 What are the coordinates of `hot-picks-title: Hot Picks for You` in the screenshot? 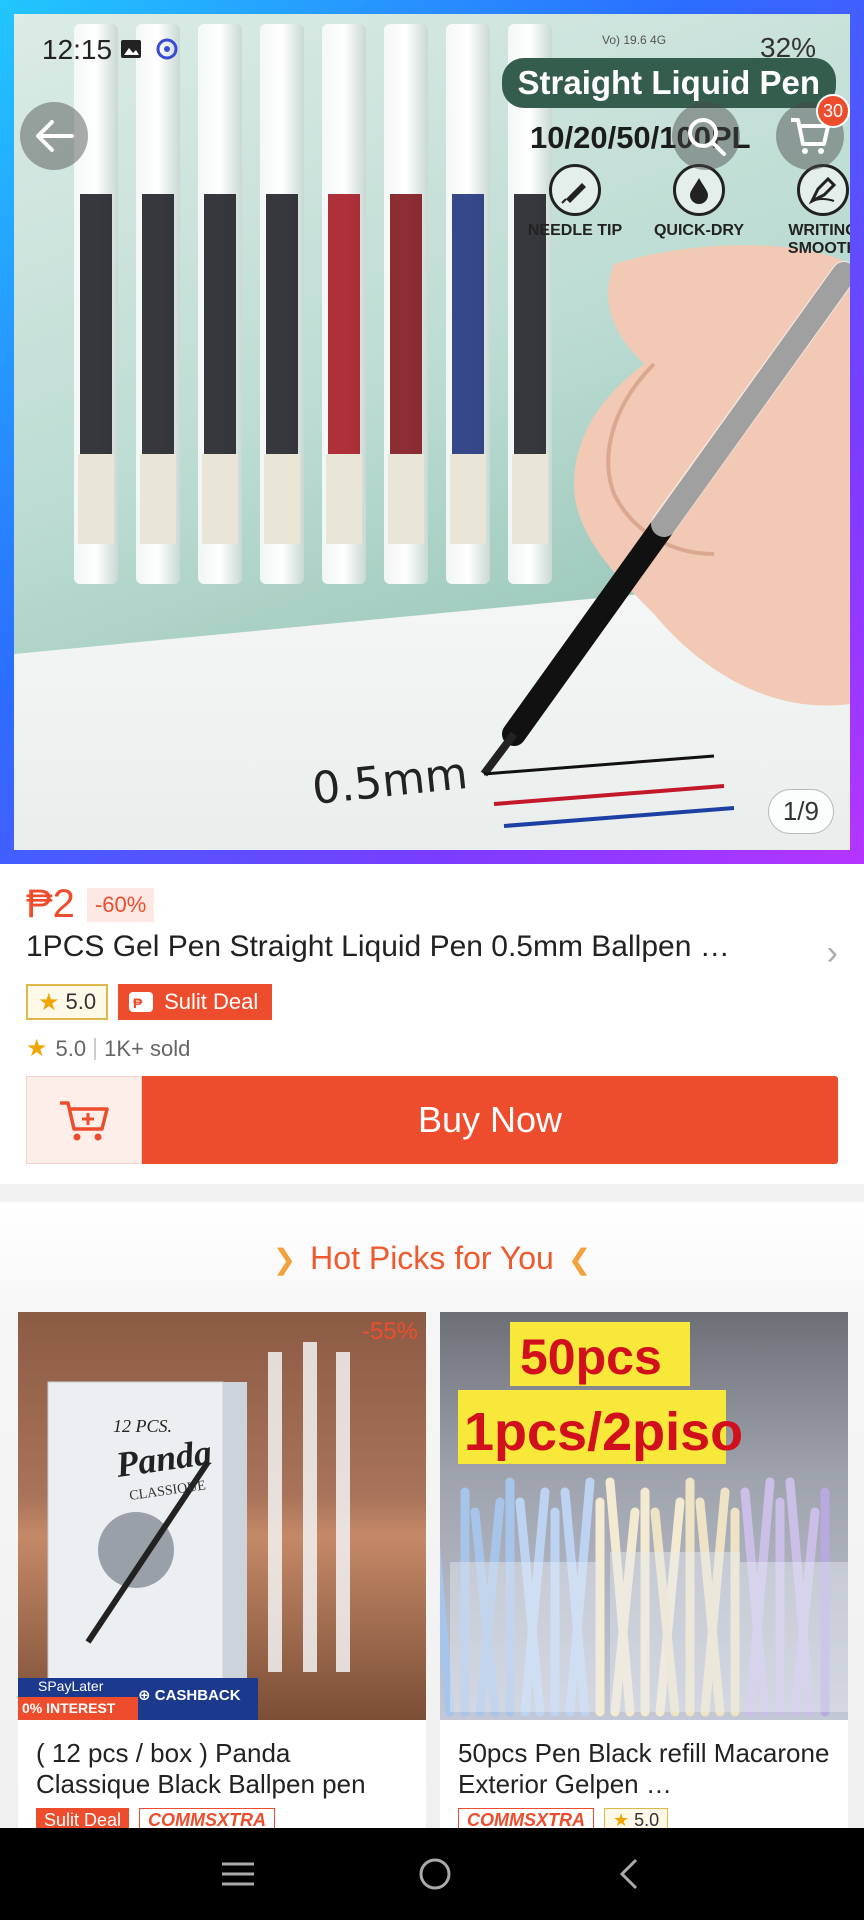 It's located at (432, 1258).